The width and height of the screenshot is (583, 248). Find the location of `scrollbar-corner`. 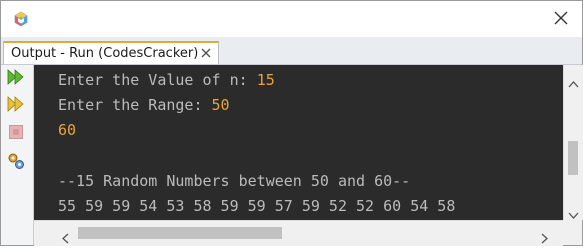

scrollbar-corner is located at coordinates (572, 232).